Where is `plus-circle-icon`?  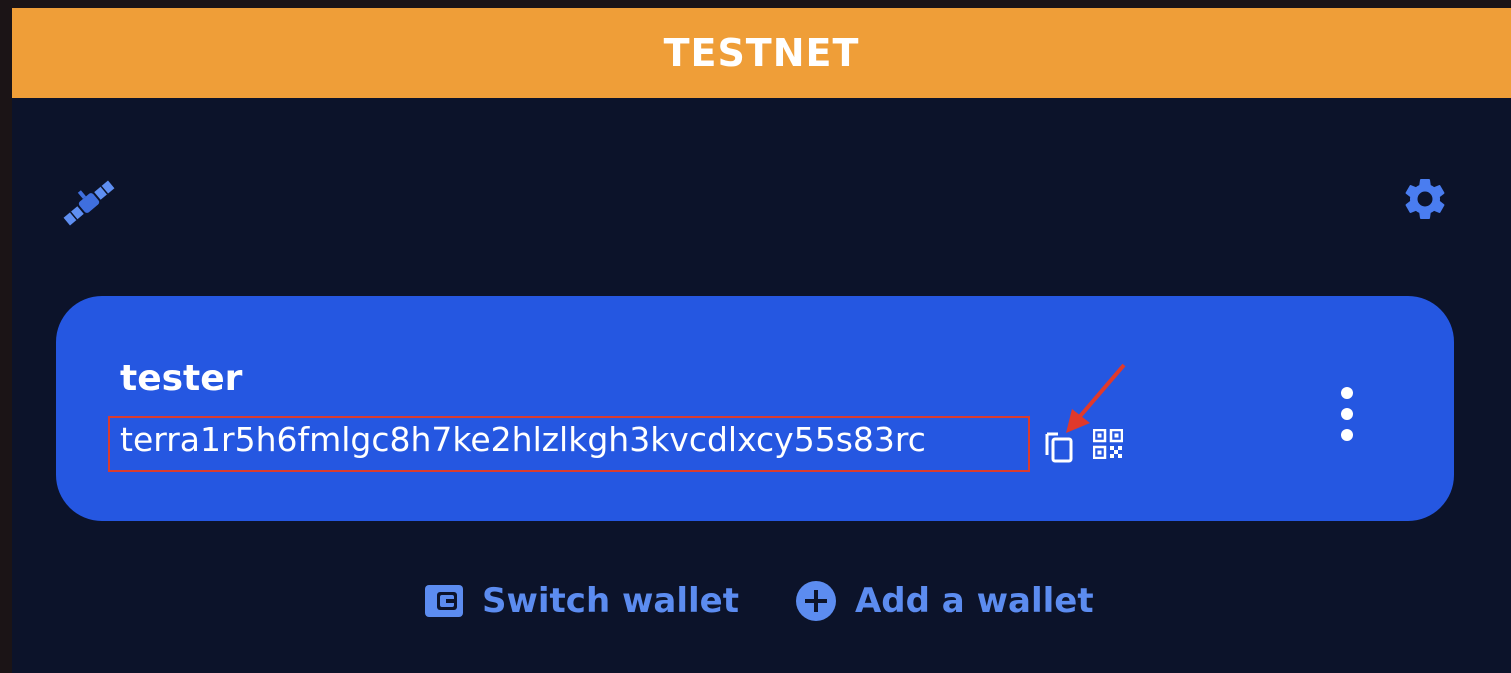 plus-circle-icon is located at coordinates (815, 601).